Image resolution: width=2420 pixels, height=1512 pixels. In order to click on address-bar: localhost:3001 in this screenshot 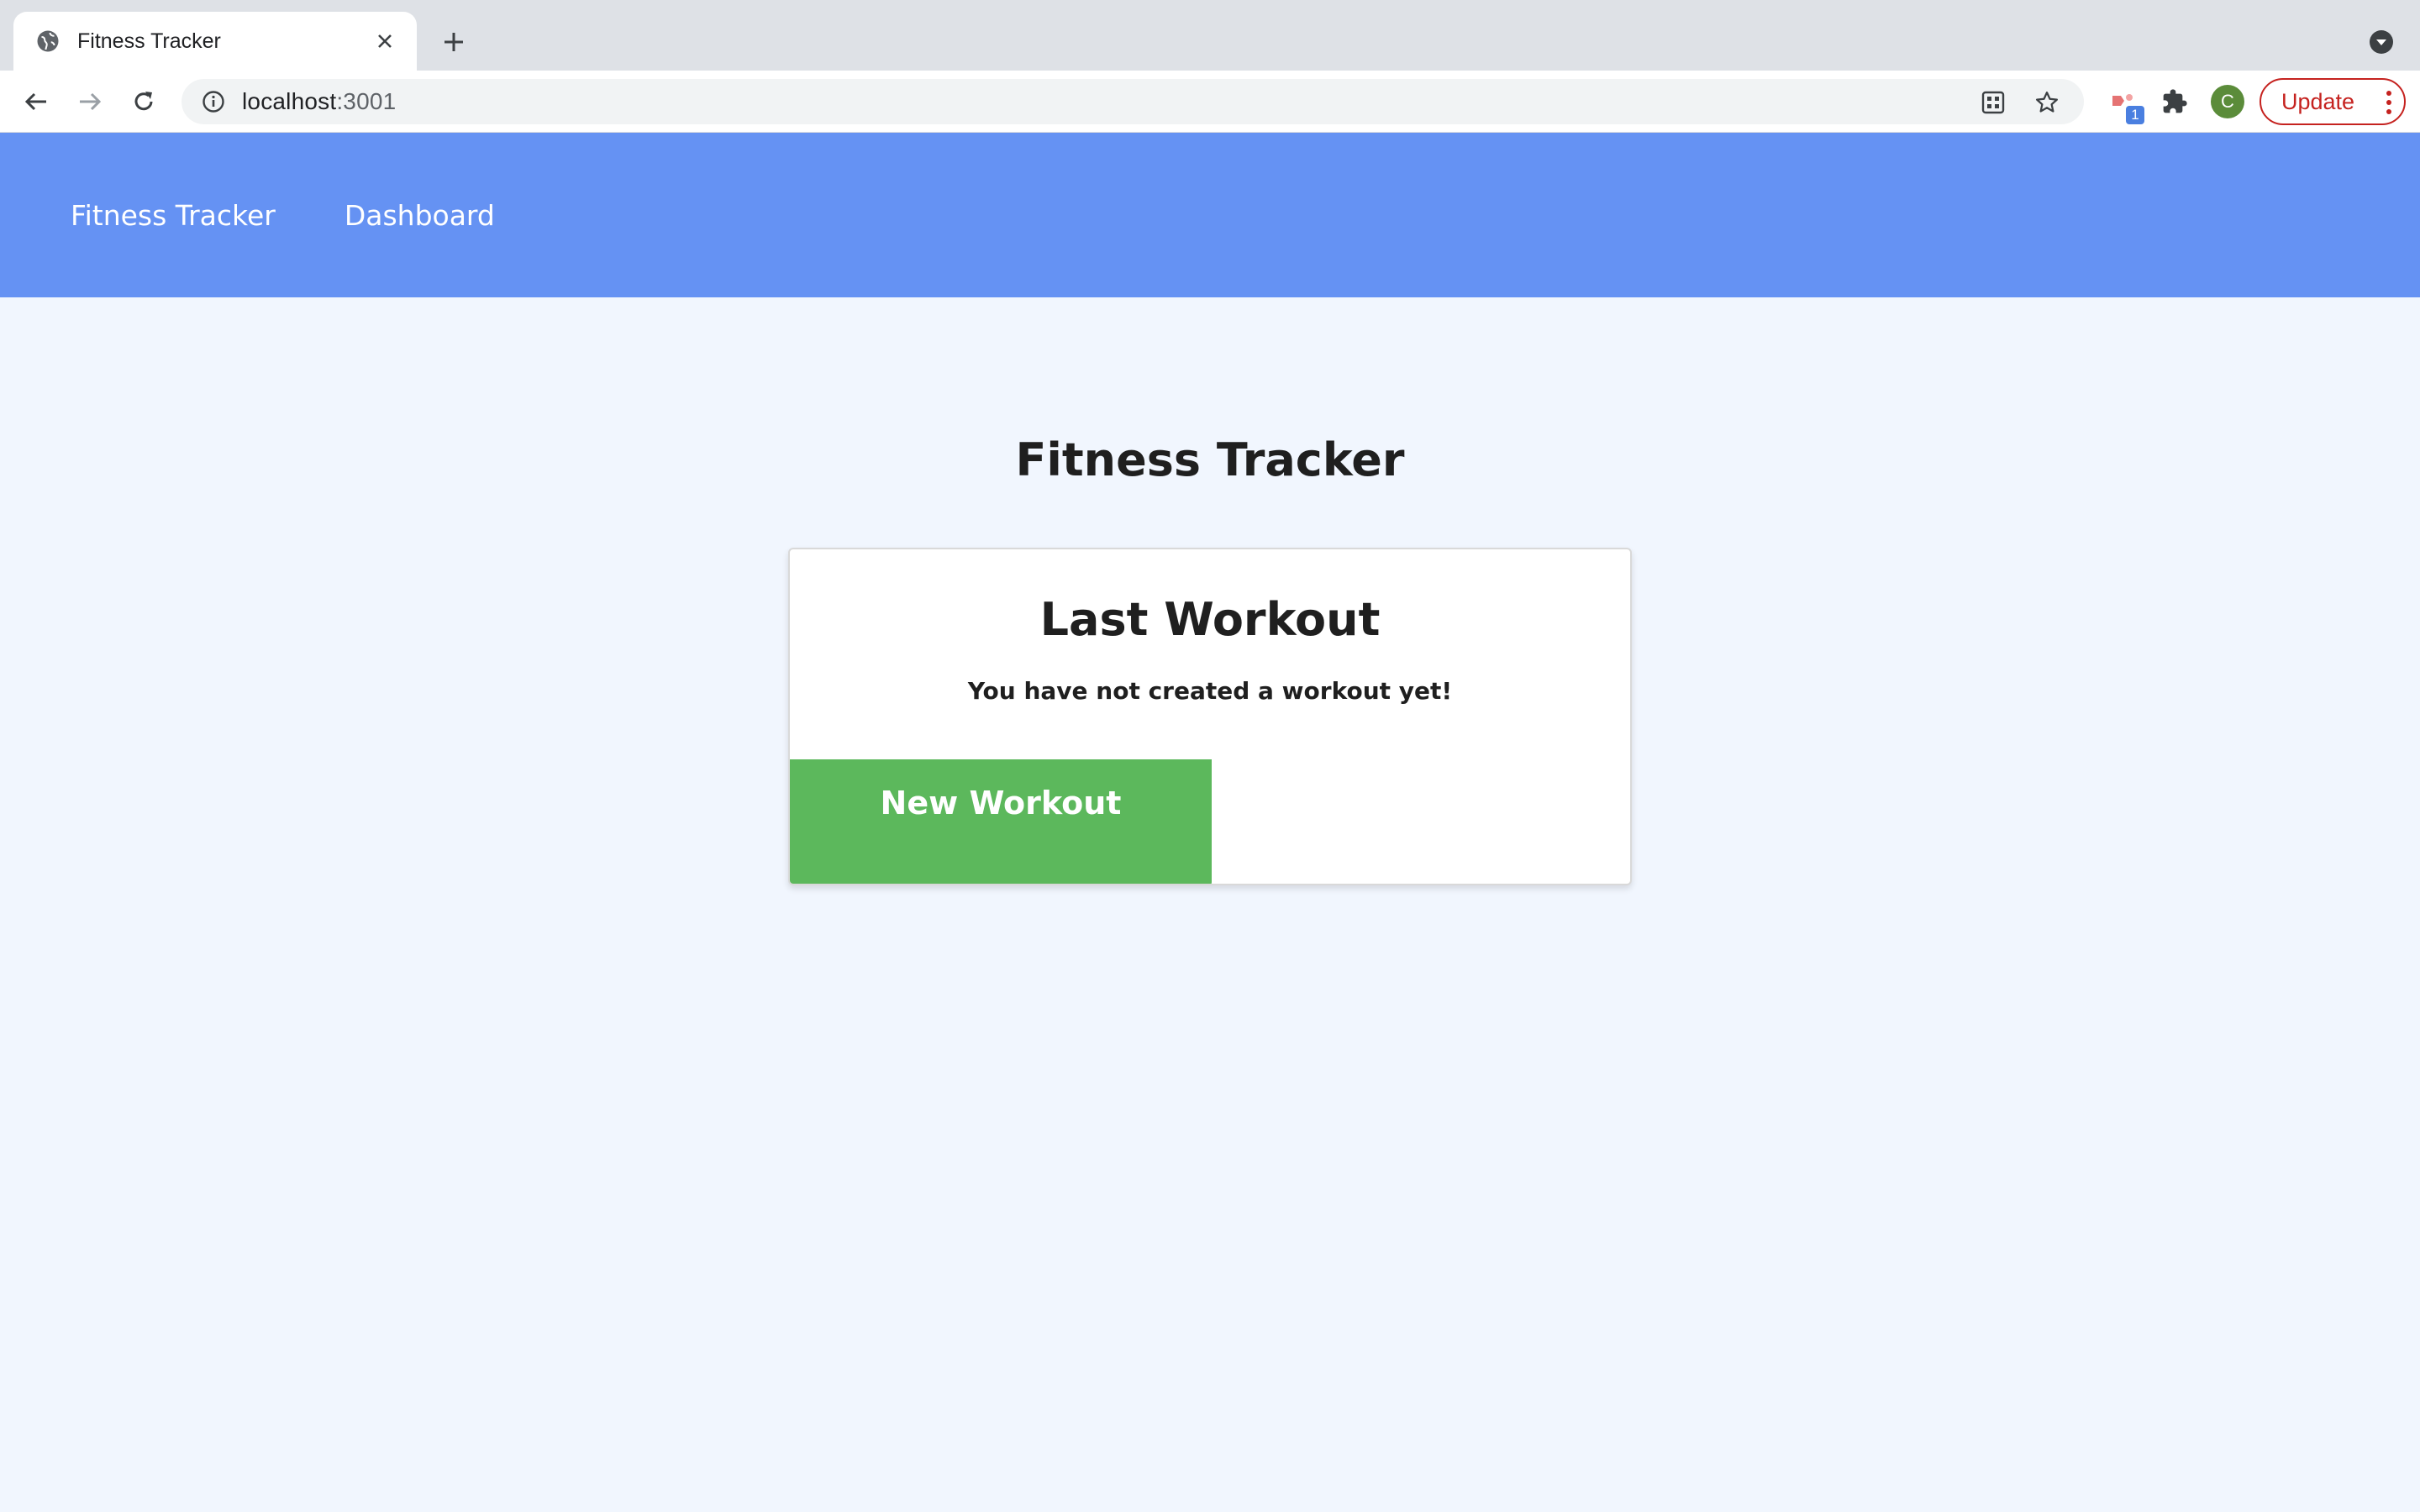, I will do `click(1133, 101)`.